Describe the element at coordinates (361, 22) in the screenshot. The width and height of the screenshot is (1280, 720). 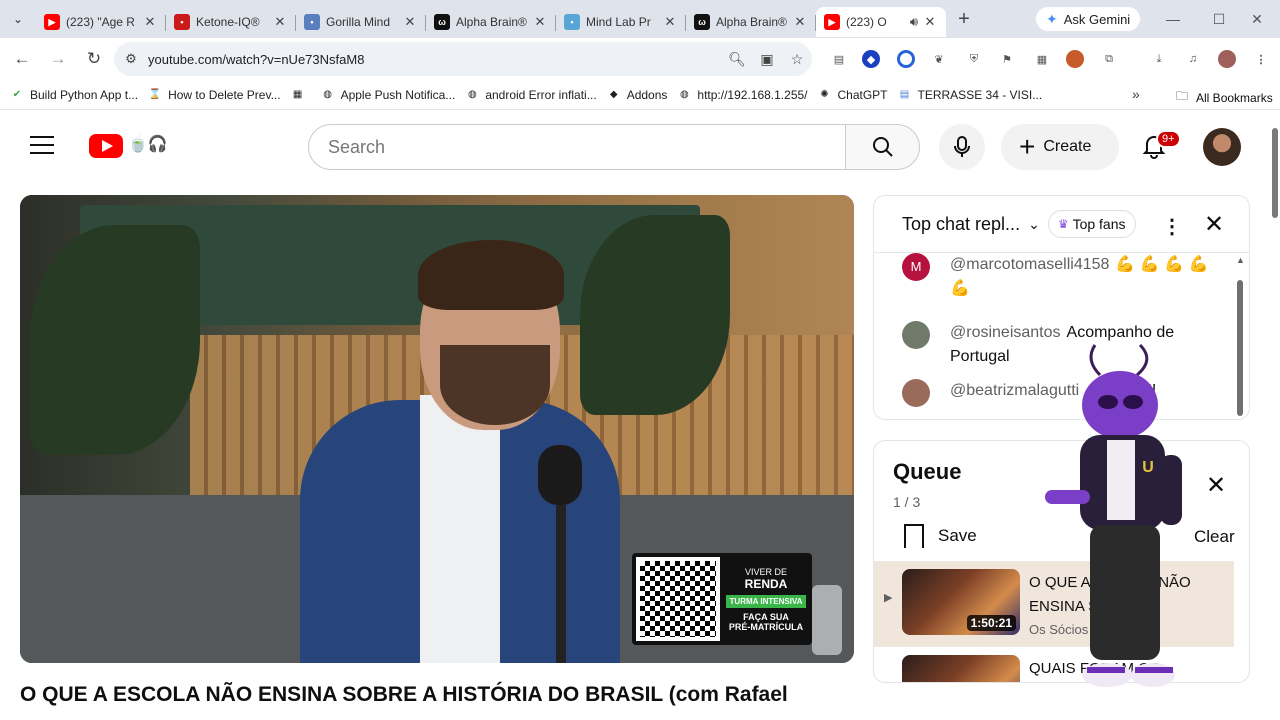
I see `browser-tab: • Gorilla Mind ✕` at that location.